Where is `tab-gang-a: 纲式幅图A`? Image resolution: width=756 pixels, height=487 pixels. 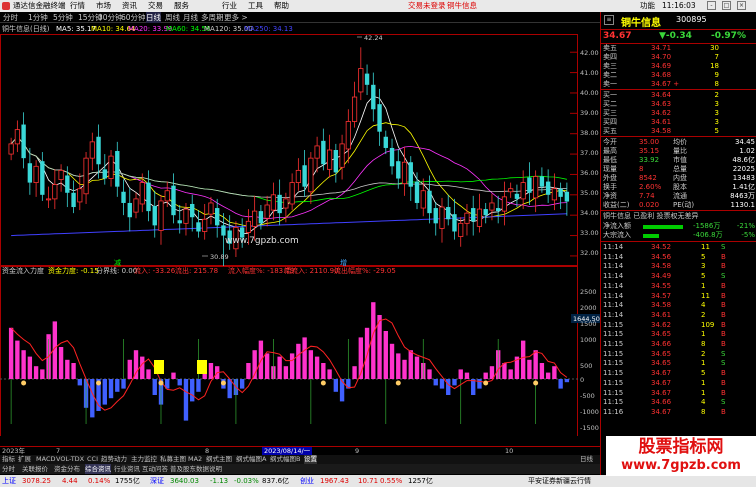
tab-gang-a: 纲式幅图A is located at coordinates (251, 459).